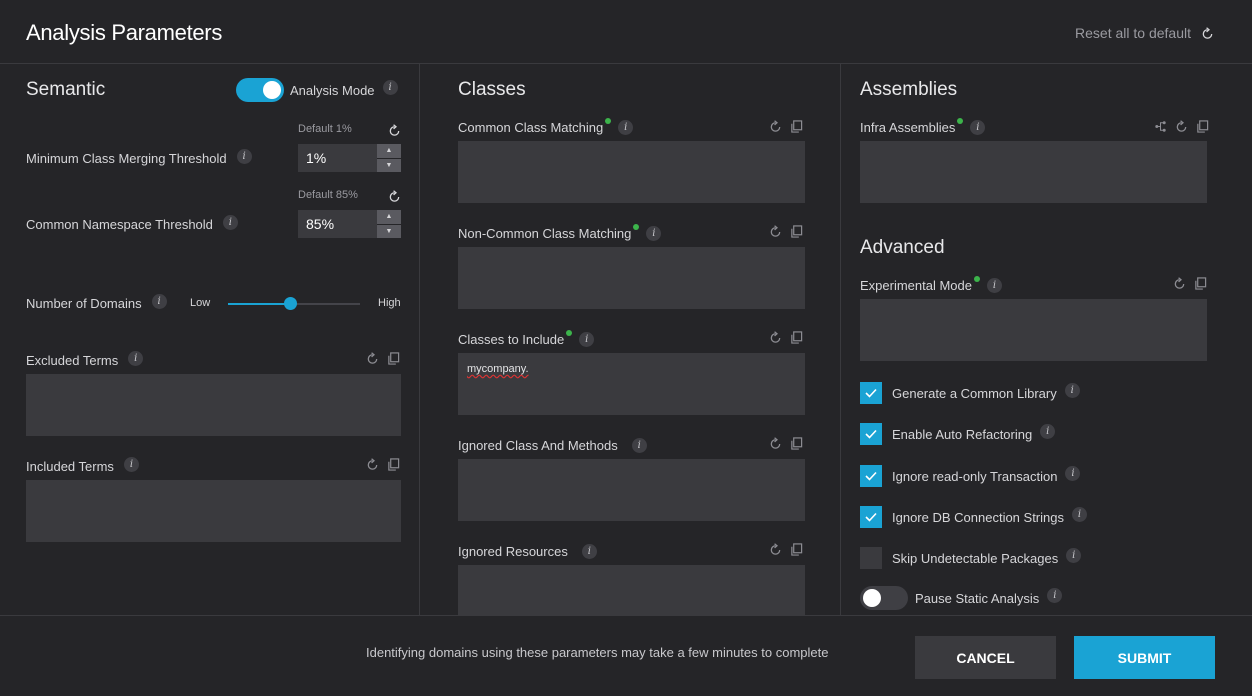 This screenshot has height=696, width=1252. What do you see at coordinates (884, 598) in the screenshot?
I see `pause-static-analysis-toggle` at bounding box center [884, 598].